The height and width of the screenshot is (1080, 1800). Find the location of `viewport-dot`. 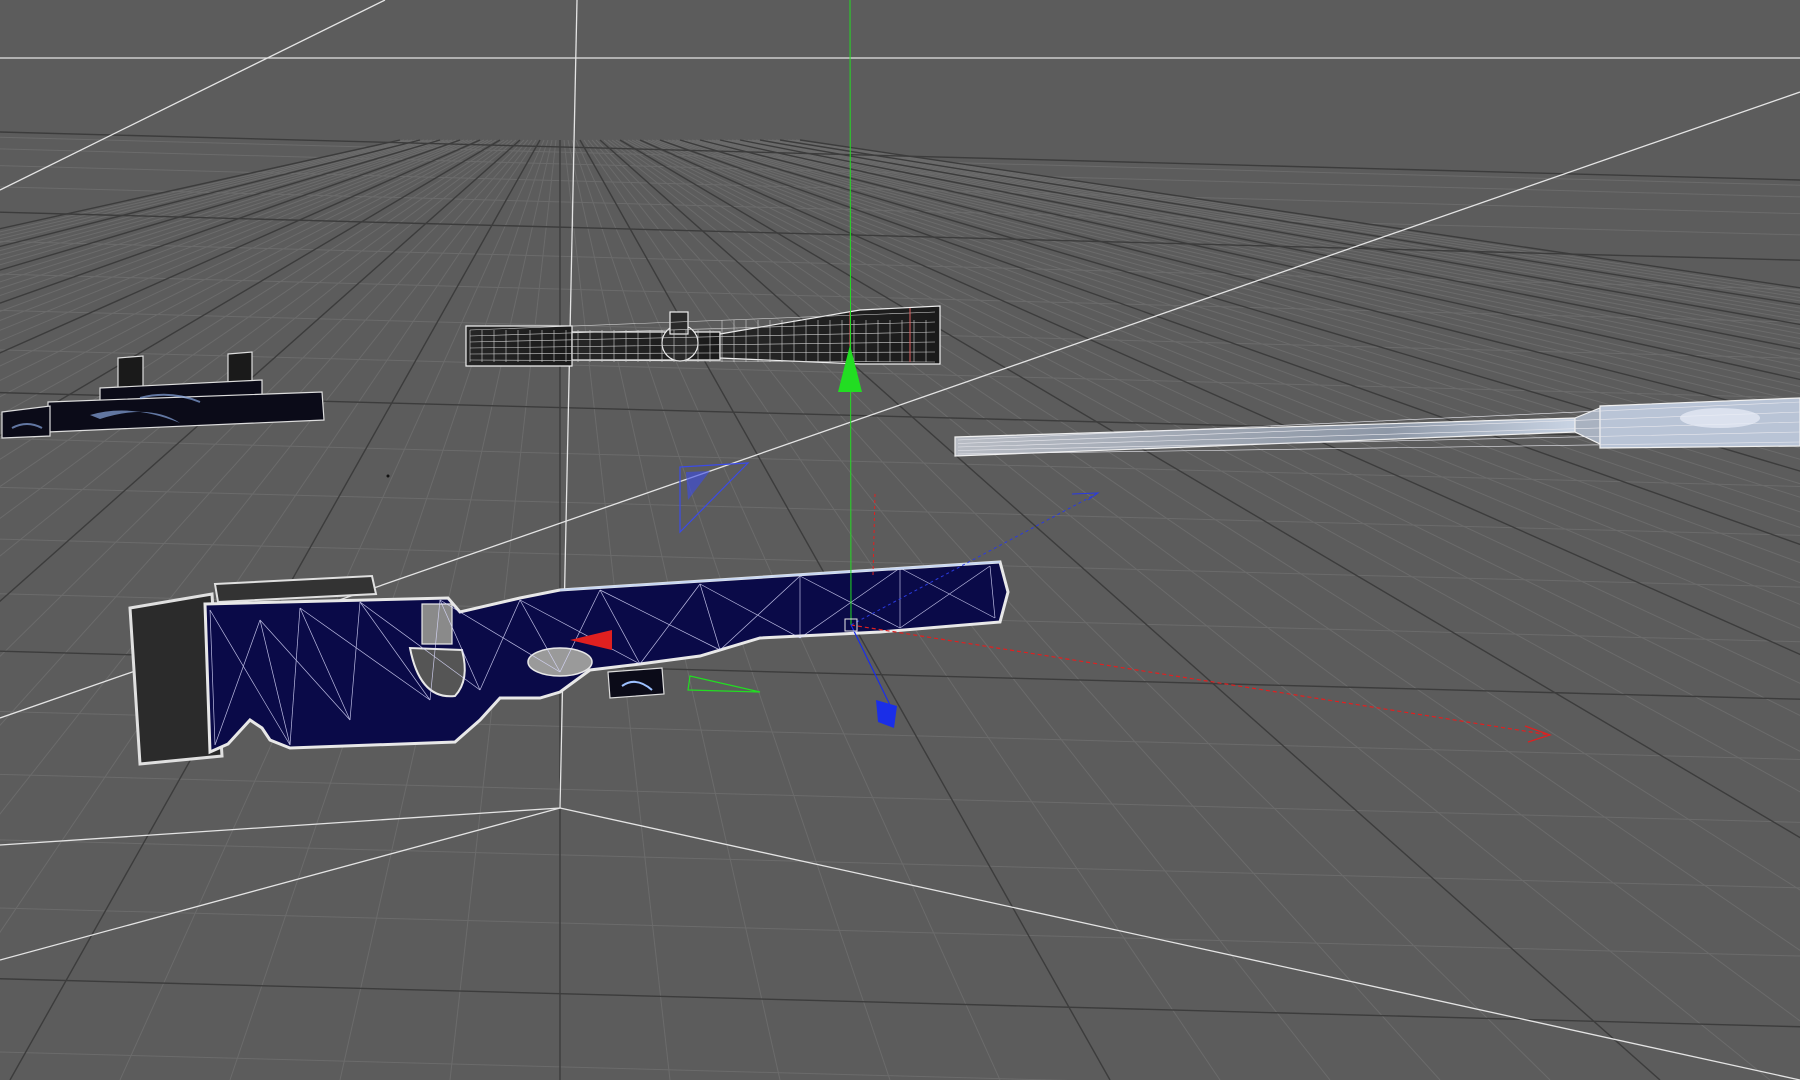

viewport-dot is located at coordinates (388, 476).